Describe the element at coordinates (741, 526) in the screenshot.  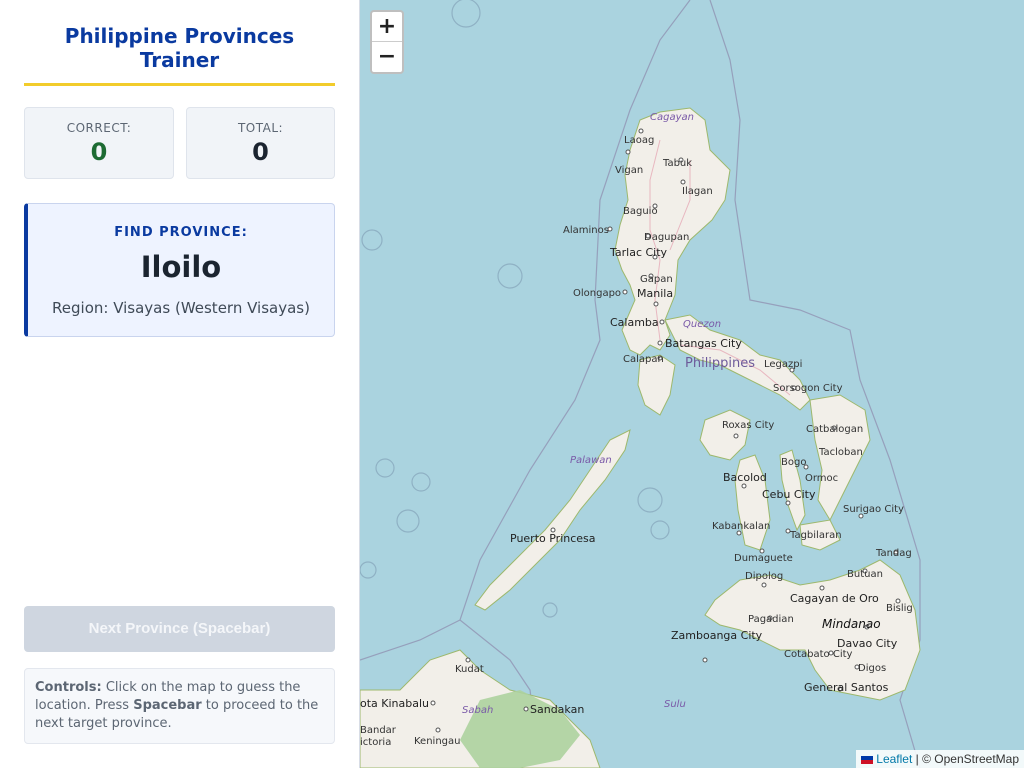
I see `label-kabankalan: Kabankalan` at that location.